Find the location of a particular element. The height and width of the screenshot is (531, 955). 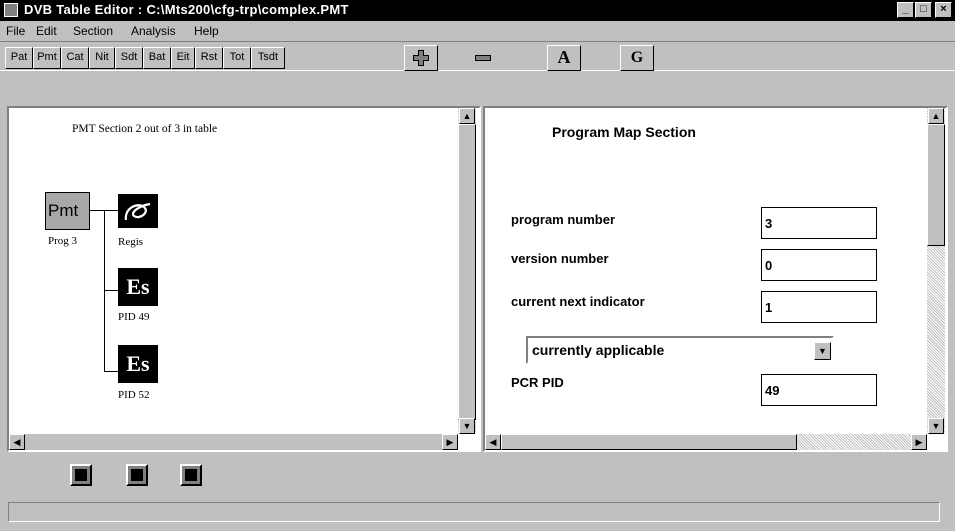

regis-icon is located at coordinates (137, 211).